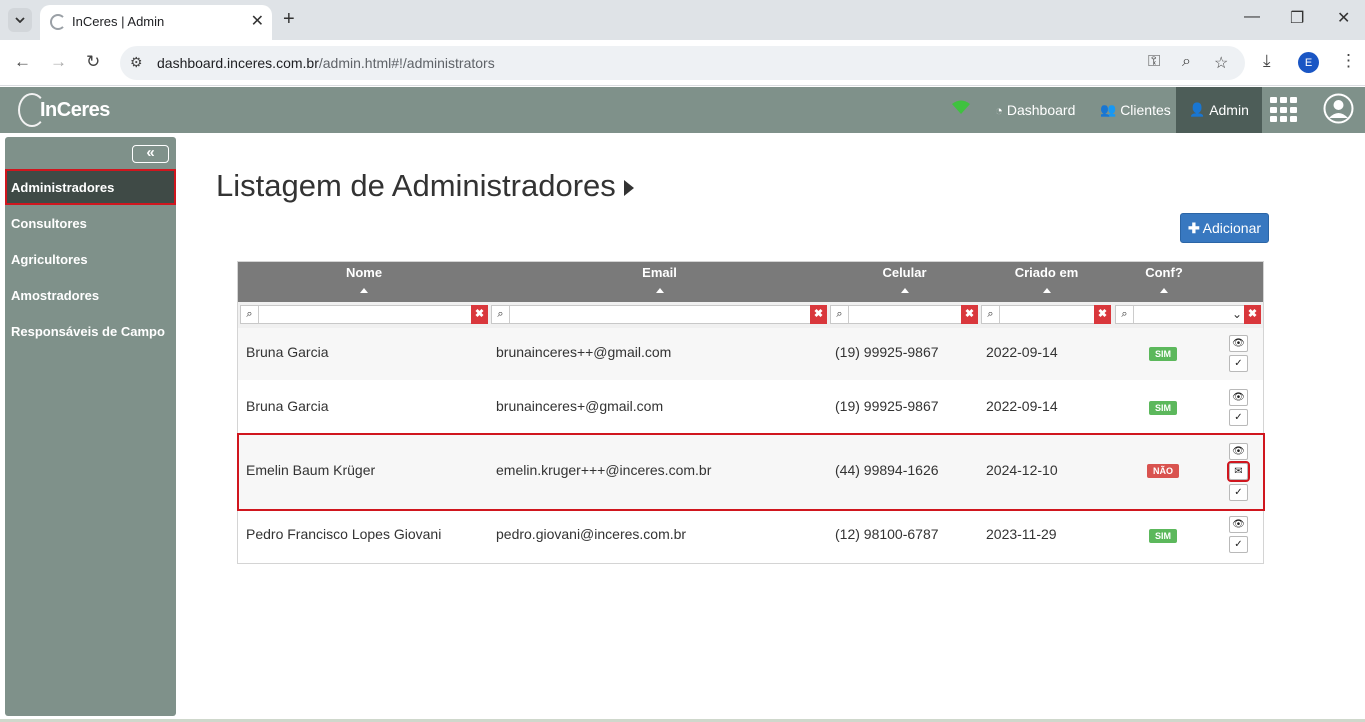 This screenshot has width=1365, height=722. Describe the element at coordinates (22, 62) in the screenshot. I see `back-icon: ←` at that location.